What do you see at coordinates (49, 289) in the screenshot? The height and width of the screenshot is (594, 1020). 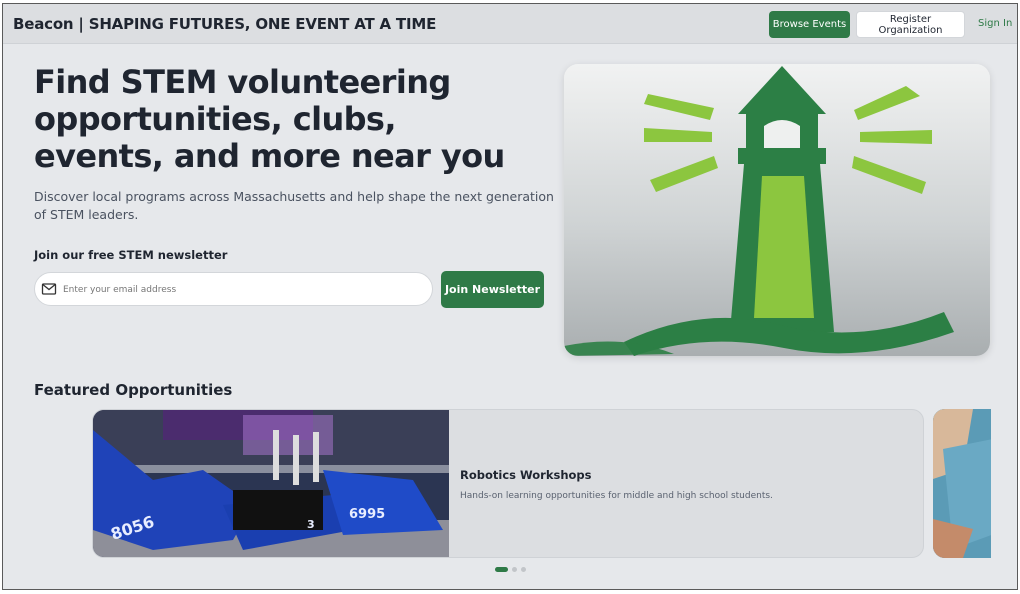 I see `mail-icon` at bounding box center [49, 289].